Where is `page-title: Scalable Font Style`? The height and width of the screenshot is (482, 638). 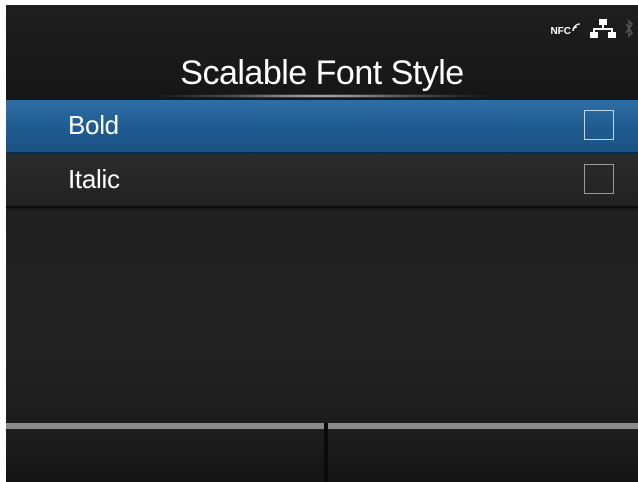 page-title: Scalable Font Style is located at coordinates (322, 73).